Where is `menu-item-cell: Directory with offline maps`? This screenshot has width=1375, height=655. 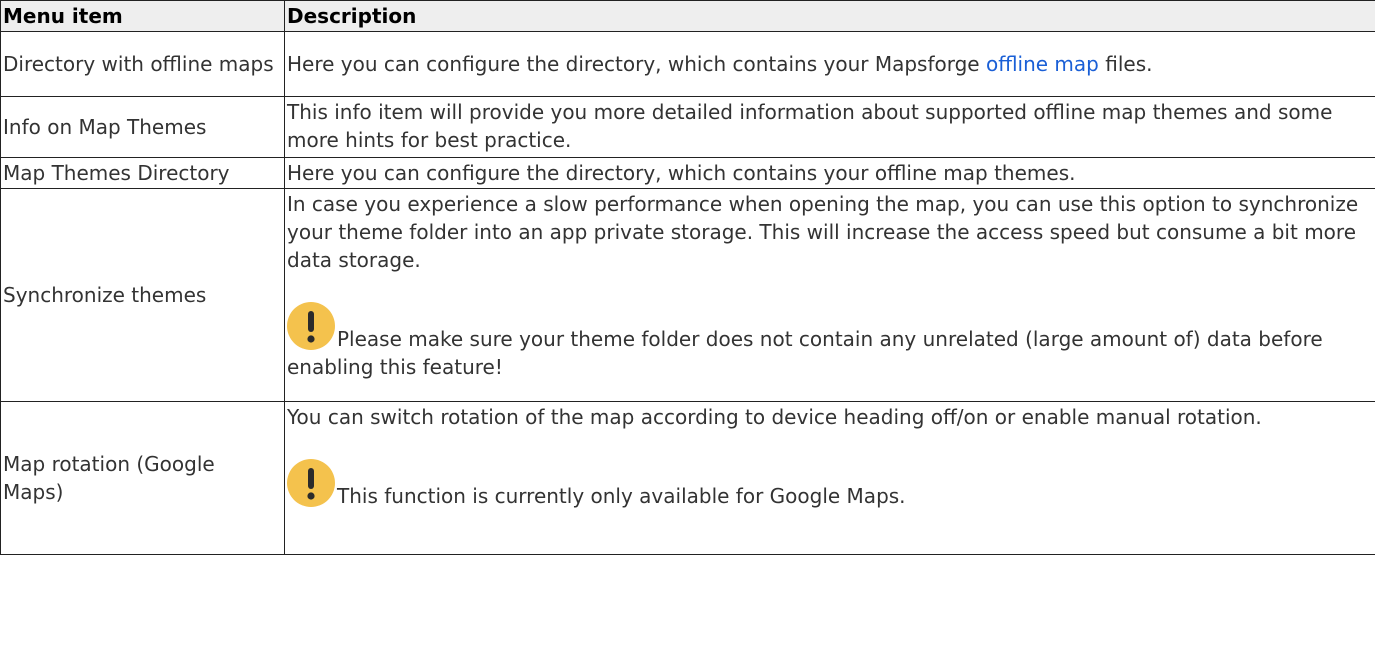 menu-item-cell: Directory with offline maps is located at coordinates (142, 64).